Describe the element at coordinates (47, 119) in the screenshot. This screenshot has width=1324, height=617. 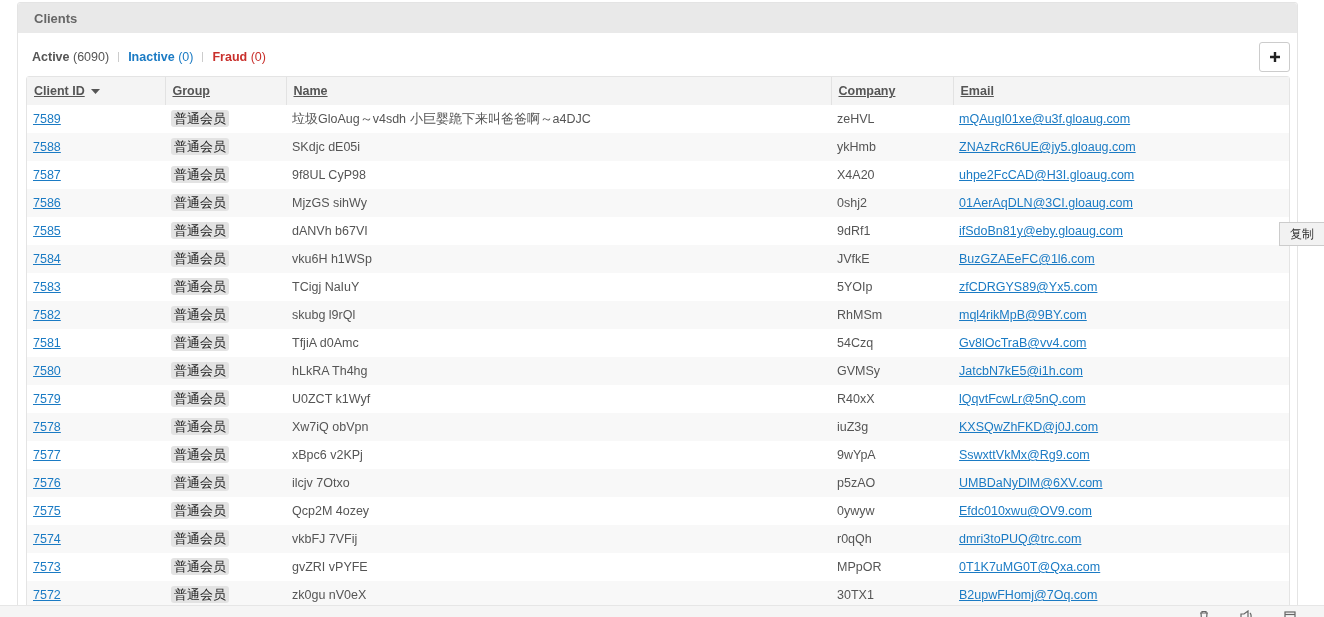
I see `client-id-link: 7589` at that location.